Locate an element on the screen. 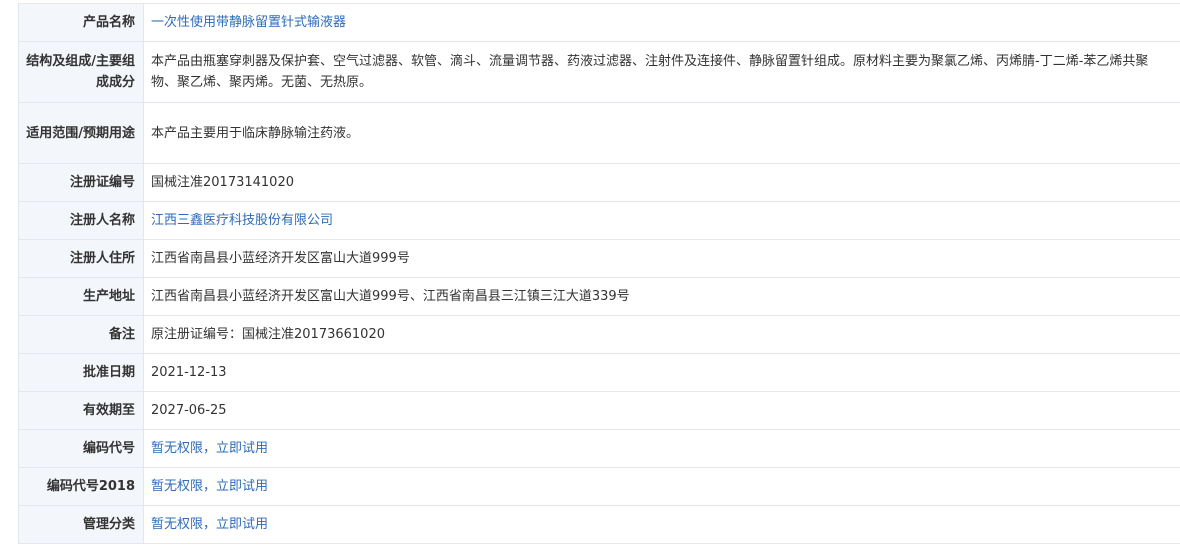  product-name-link: 一次性使用带静脉留置针式输液器 is located at coordinates (661, 22).